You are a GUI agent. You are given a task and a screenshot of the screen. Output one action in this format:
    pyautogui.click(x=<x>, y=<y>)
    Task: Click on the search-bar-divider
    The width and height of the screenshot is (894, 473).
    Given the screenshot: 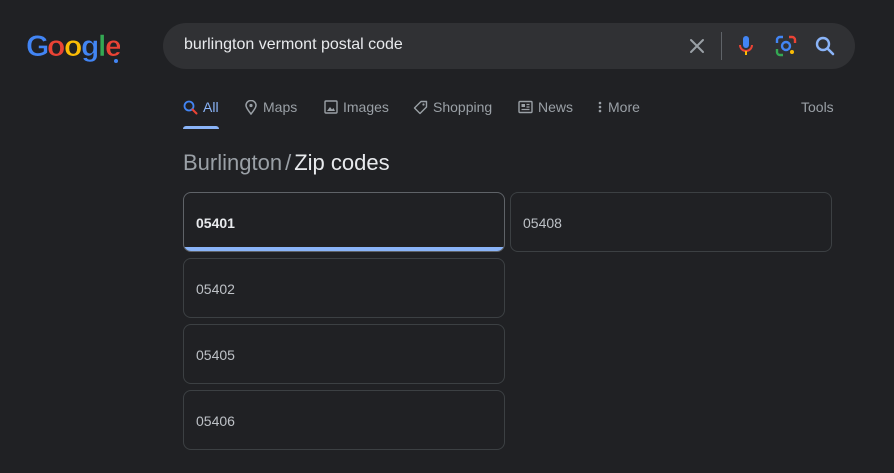 What is the action you would take?
    pyautogui.click(x=721, y=46)
    